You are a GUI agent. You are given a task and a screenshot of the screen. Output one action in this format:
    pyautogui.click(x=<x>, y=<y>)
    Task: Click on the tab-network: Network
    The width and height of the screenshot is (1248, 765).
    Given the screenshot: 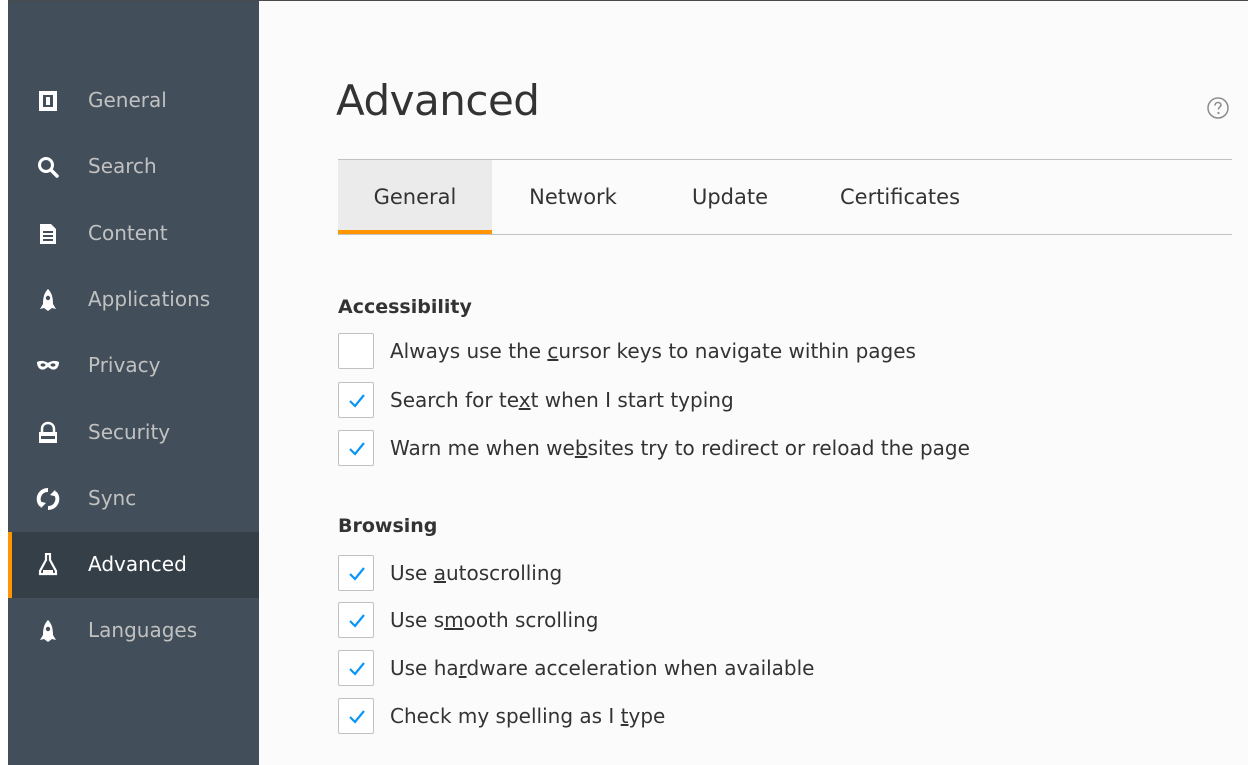 What is the action you would take?
    pyautogui.click(x=573, y=197)
    